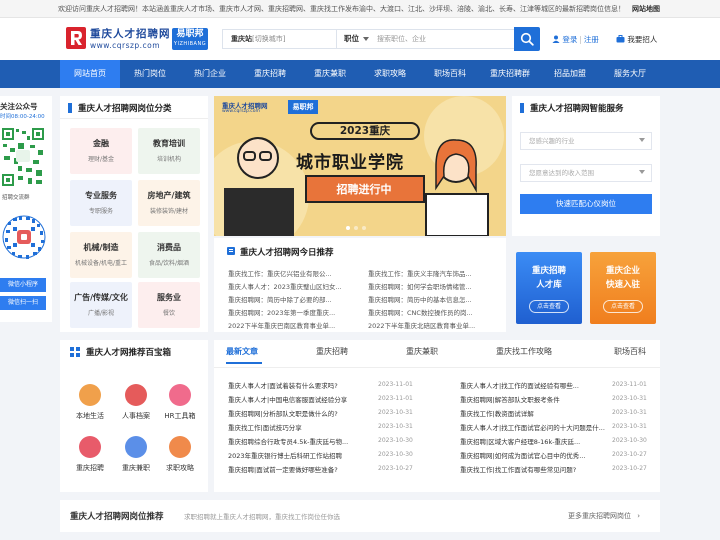  Describe the element at coordinates (169, 211) in the screenshot. I see `category-sub: 装修装饰/建材` at that location.